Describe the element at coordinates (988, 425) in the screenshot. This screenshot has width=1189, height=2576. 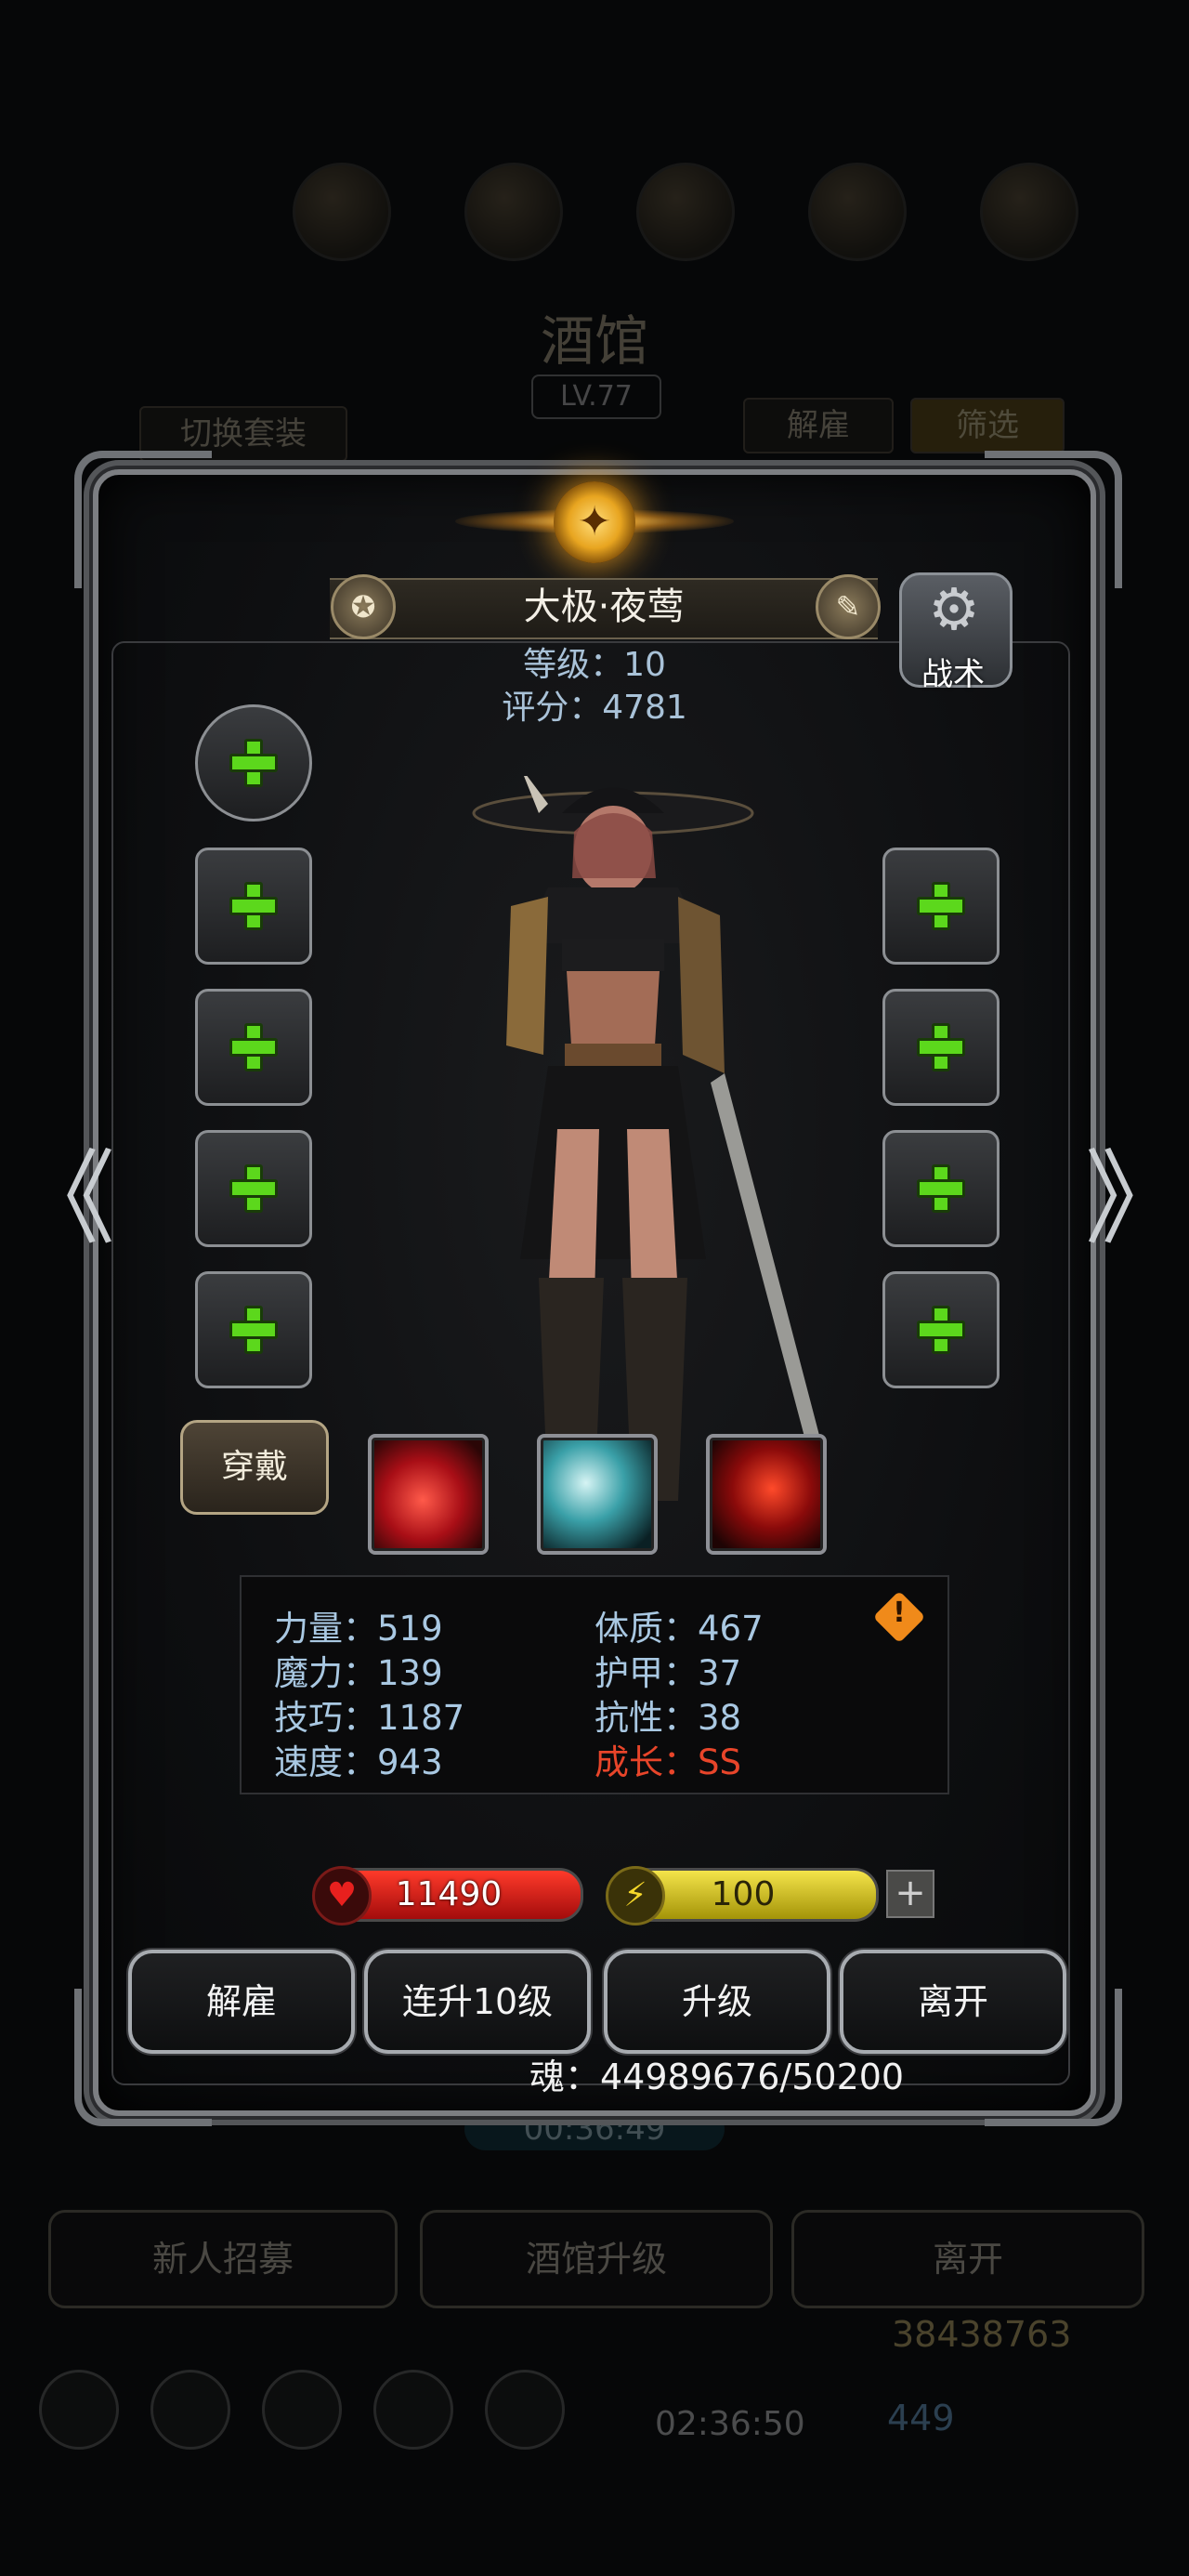
I see `filter-button: 筛选` at that location.